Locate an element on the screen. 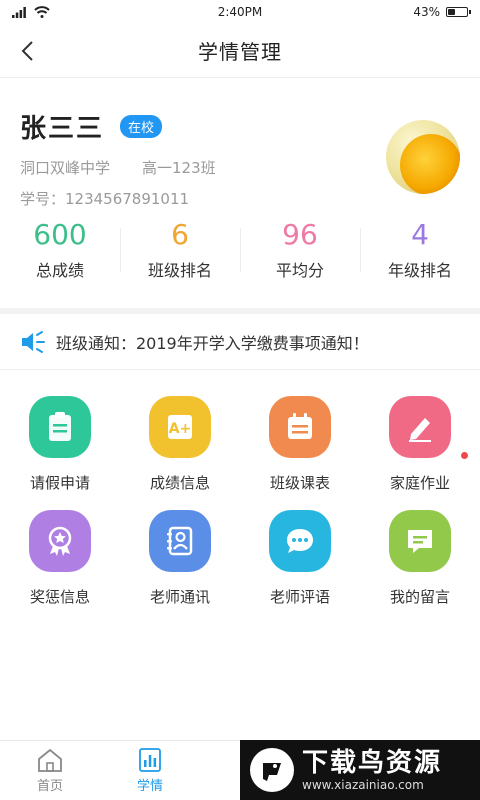 This screenshot has height=800, width=480. stat-value: 4 is located at coordinates (420, 234).